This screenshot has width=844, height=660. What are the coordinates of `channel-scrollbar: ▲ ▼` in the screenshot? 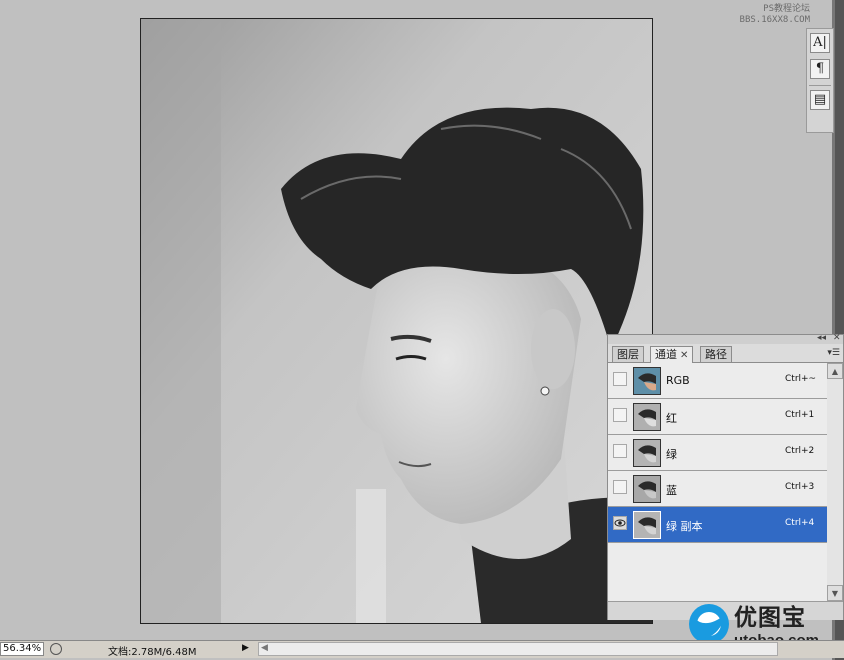 It's located at (835, 482).